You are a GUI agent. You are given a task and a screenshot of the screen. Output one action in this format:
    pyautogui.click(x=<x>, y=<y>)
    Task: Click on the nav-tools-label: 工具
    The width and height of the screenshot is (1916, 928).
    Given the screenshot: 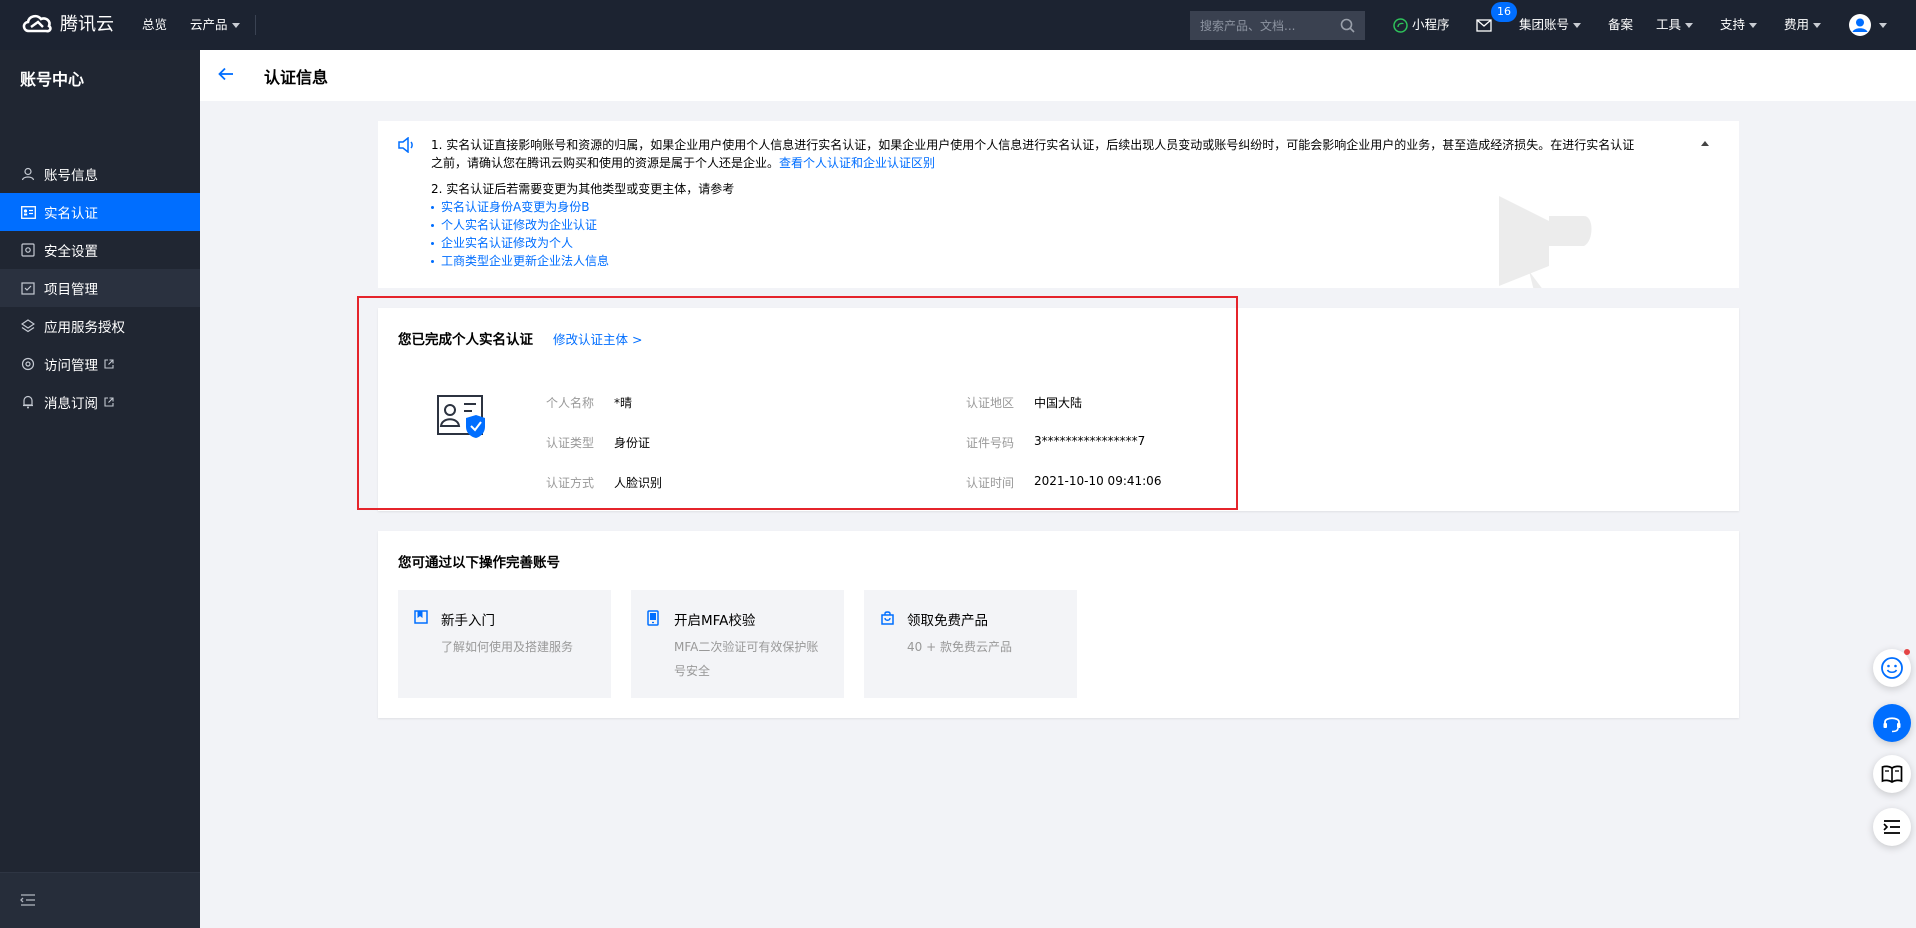 What is the action you would take?
    pyautogui.click(x=1669, y=24)
    